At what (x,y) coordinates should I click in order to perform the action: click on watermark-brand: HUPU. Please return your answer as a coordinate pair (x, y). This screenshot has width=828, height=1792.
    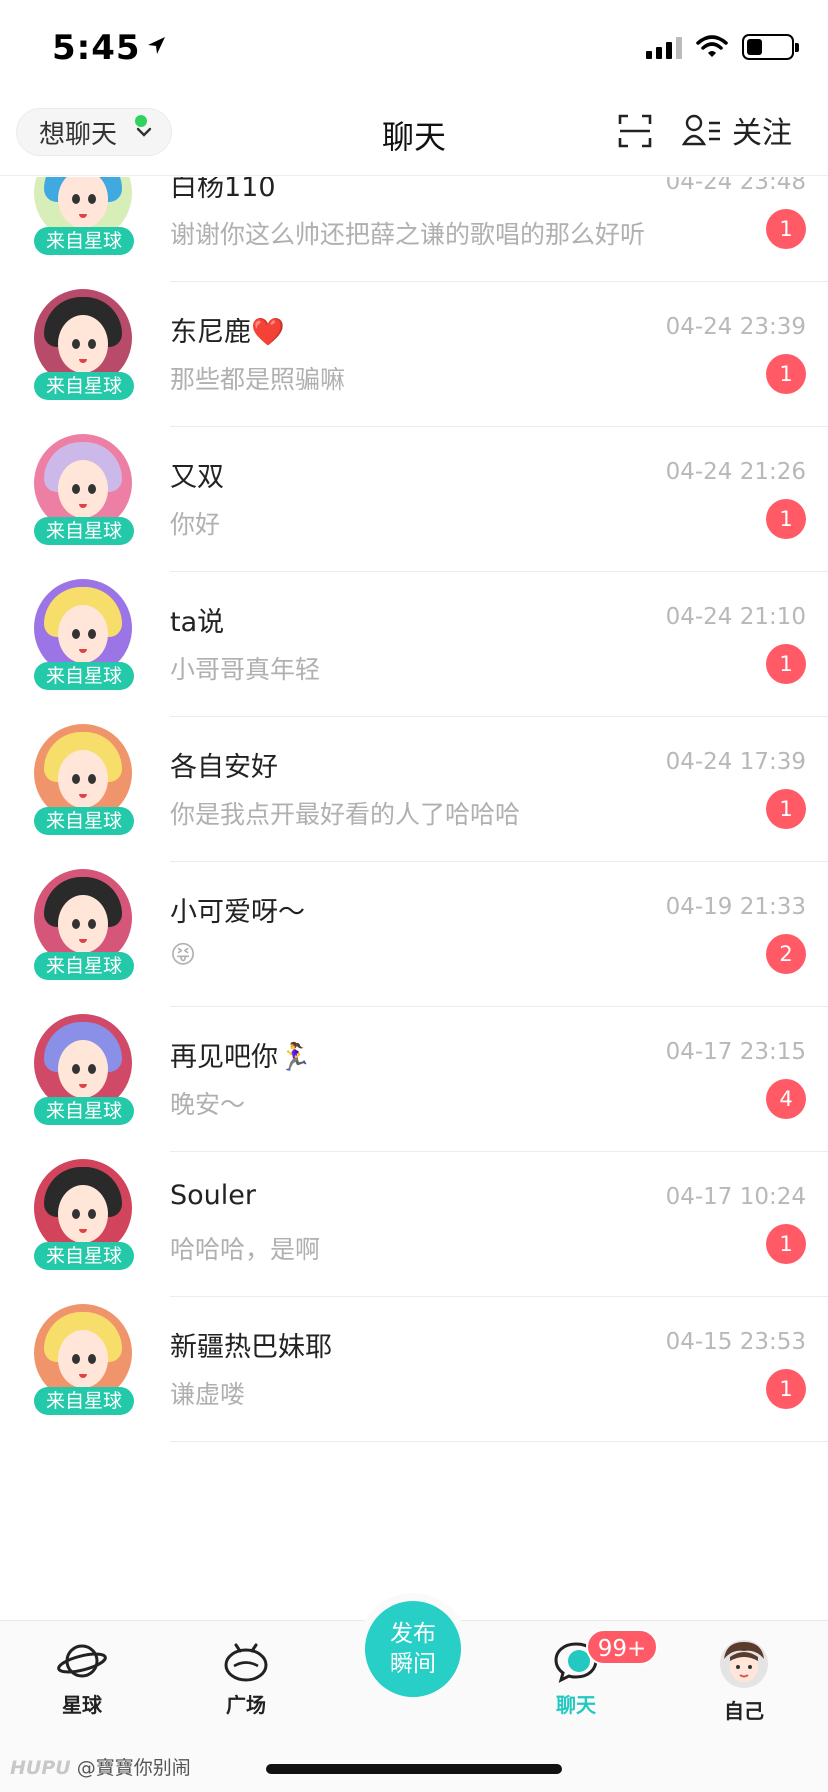
    Looking at the image, I should click on (40, 1768).